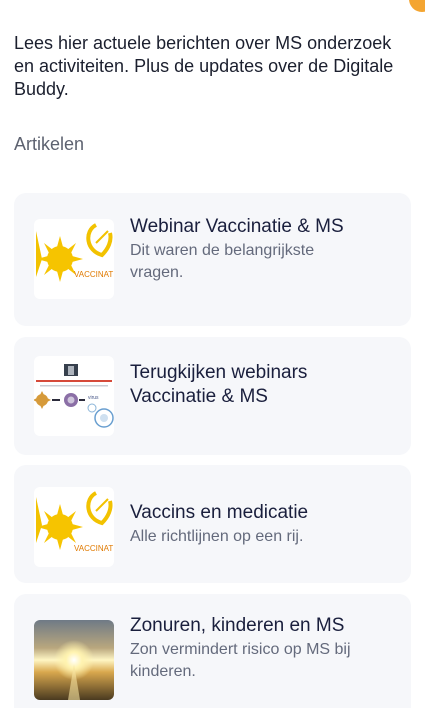 This screenshot has height=708, width=425. I want to click on article-subtitle: Dit waren de belangrijkste vragen., so click(222, 261).